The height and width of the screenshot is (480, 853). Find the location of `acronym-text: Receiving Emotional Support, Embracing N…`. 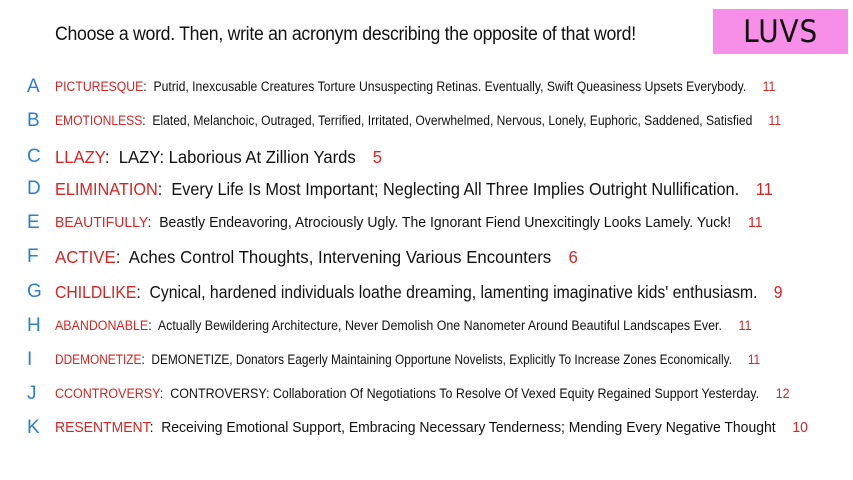

acronym-text: Receiving Emotional Support, Embracing N… is located at coordinates (468, 427).